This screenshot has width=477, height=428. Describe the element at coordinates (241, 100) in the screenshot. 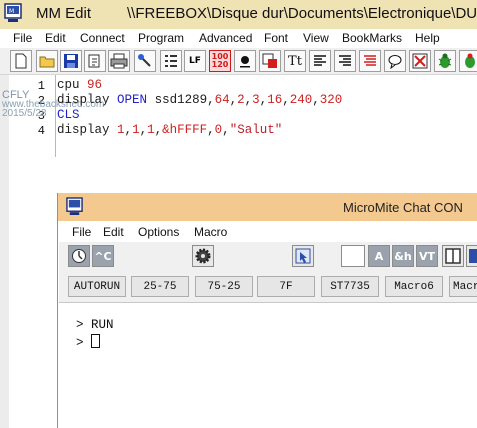

I see `code-token: 2` at that location.